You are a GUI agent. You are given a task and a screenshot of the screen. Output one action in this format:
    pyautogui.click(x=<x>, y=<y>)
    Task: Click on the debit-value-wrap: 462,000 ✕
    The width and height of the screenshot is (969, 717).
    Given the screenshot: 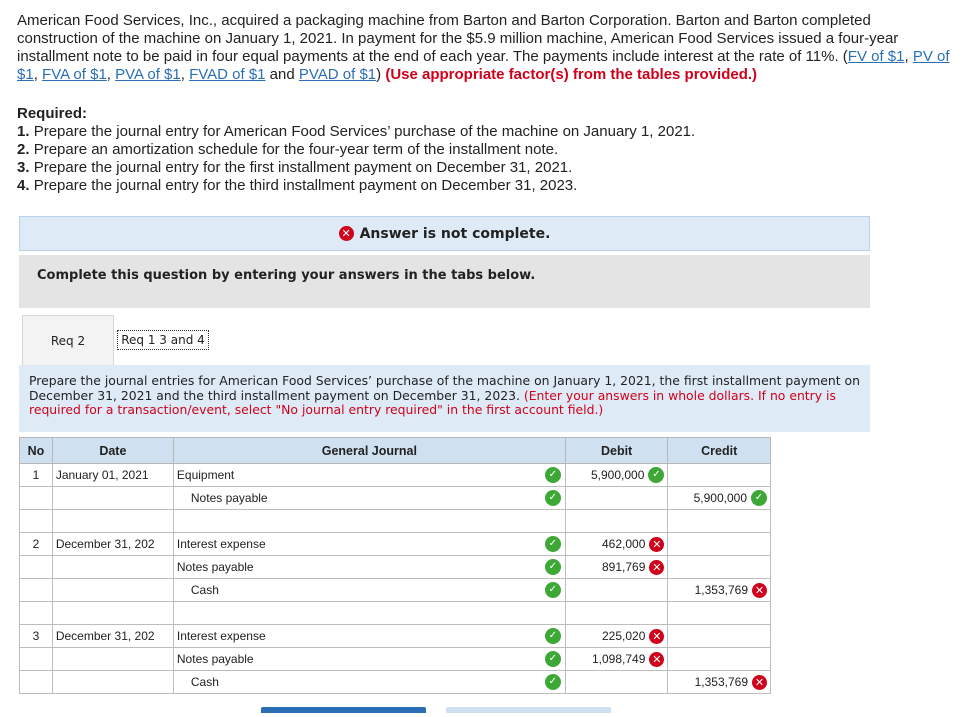 What is the action you would take?
    pyautogui.click(x=633, y=544)
    